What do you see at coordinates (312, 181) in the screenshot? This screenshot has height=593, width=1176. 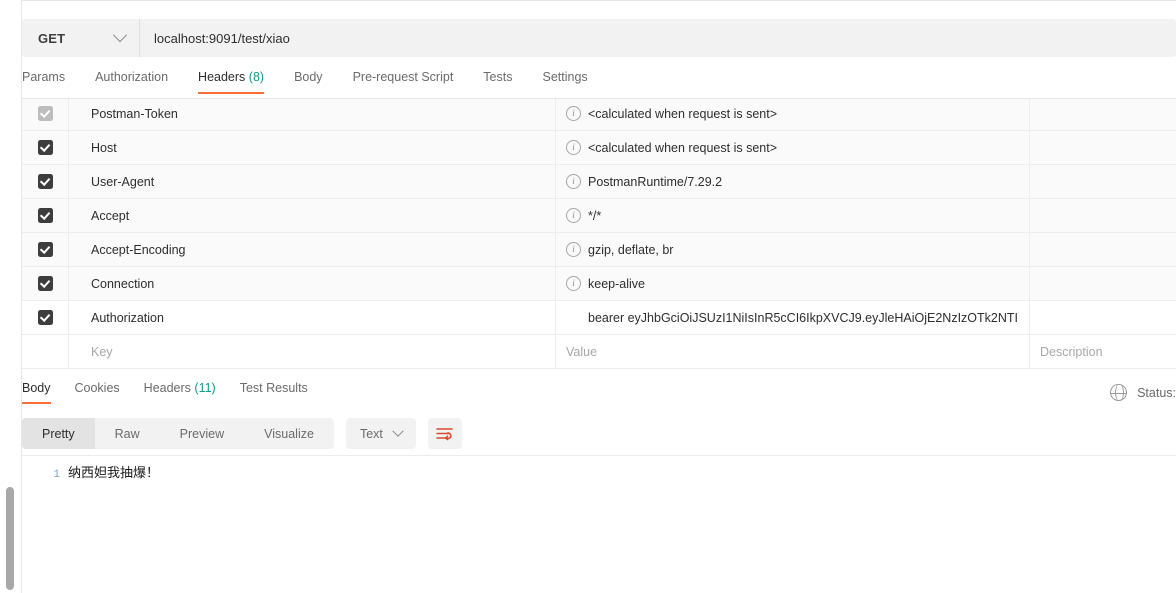 I see `header-key: User-Agent` at bounding box center [312, 181].